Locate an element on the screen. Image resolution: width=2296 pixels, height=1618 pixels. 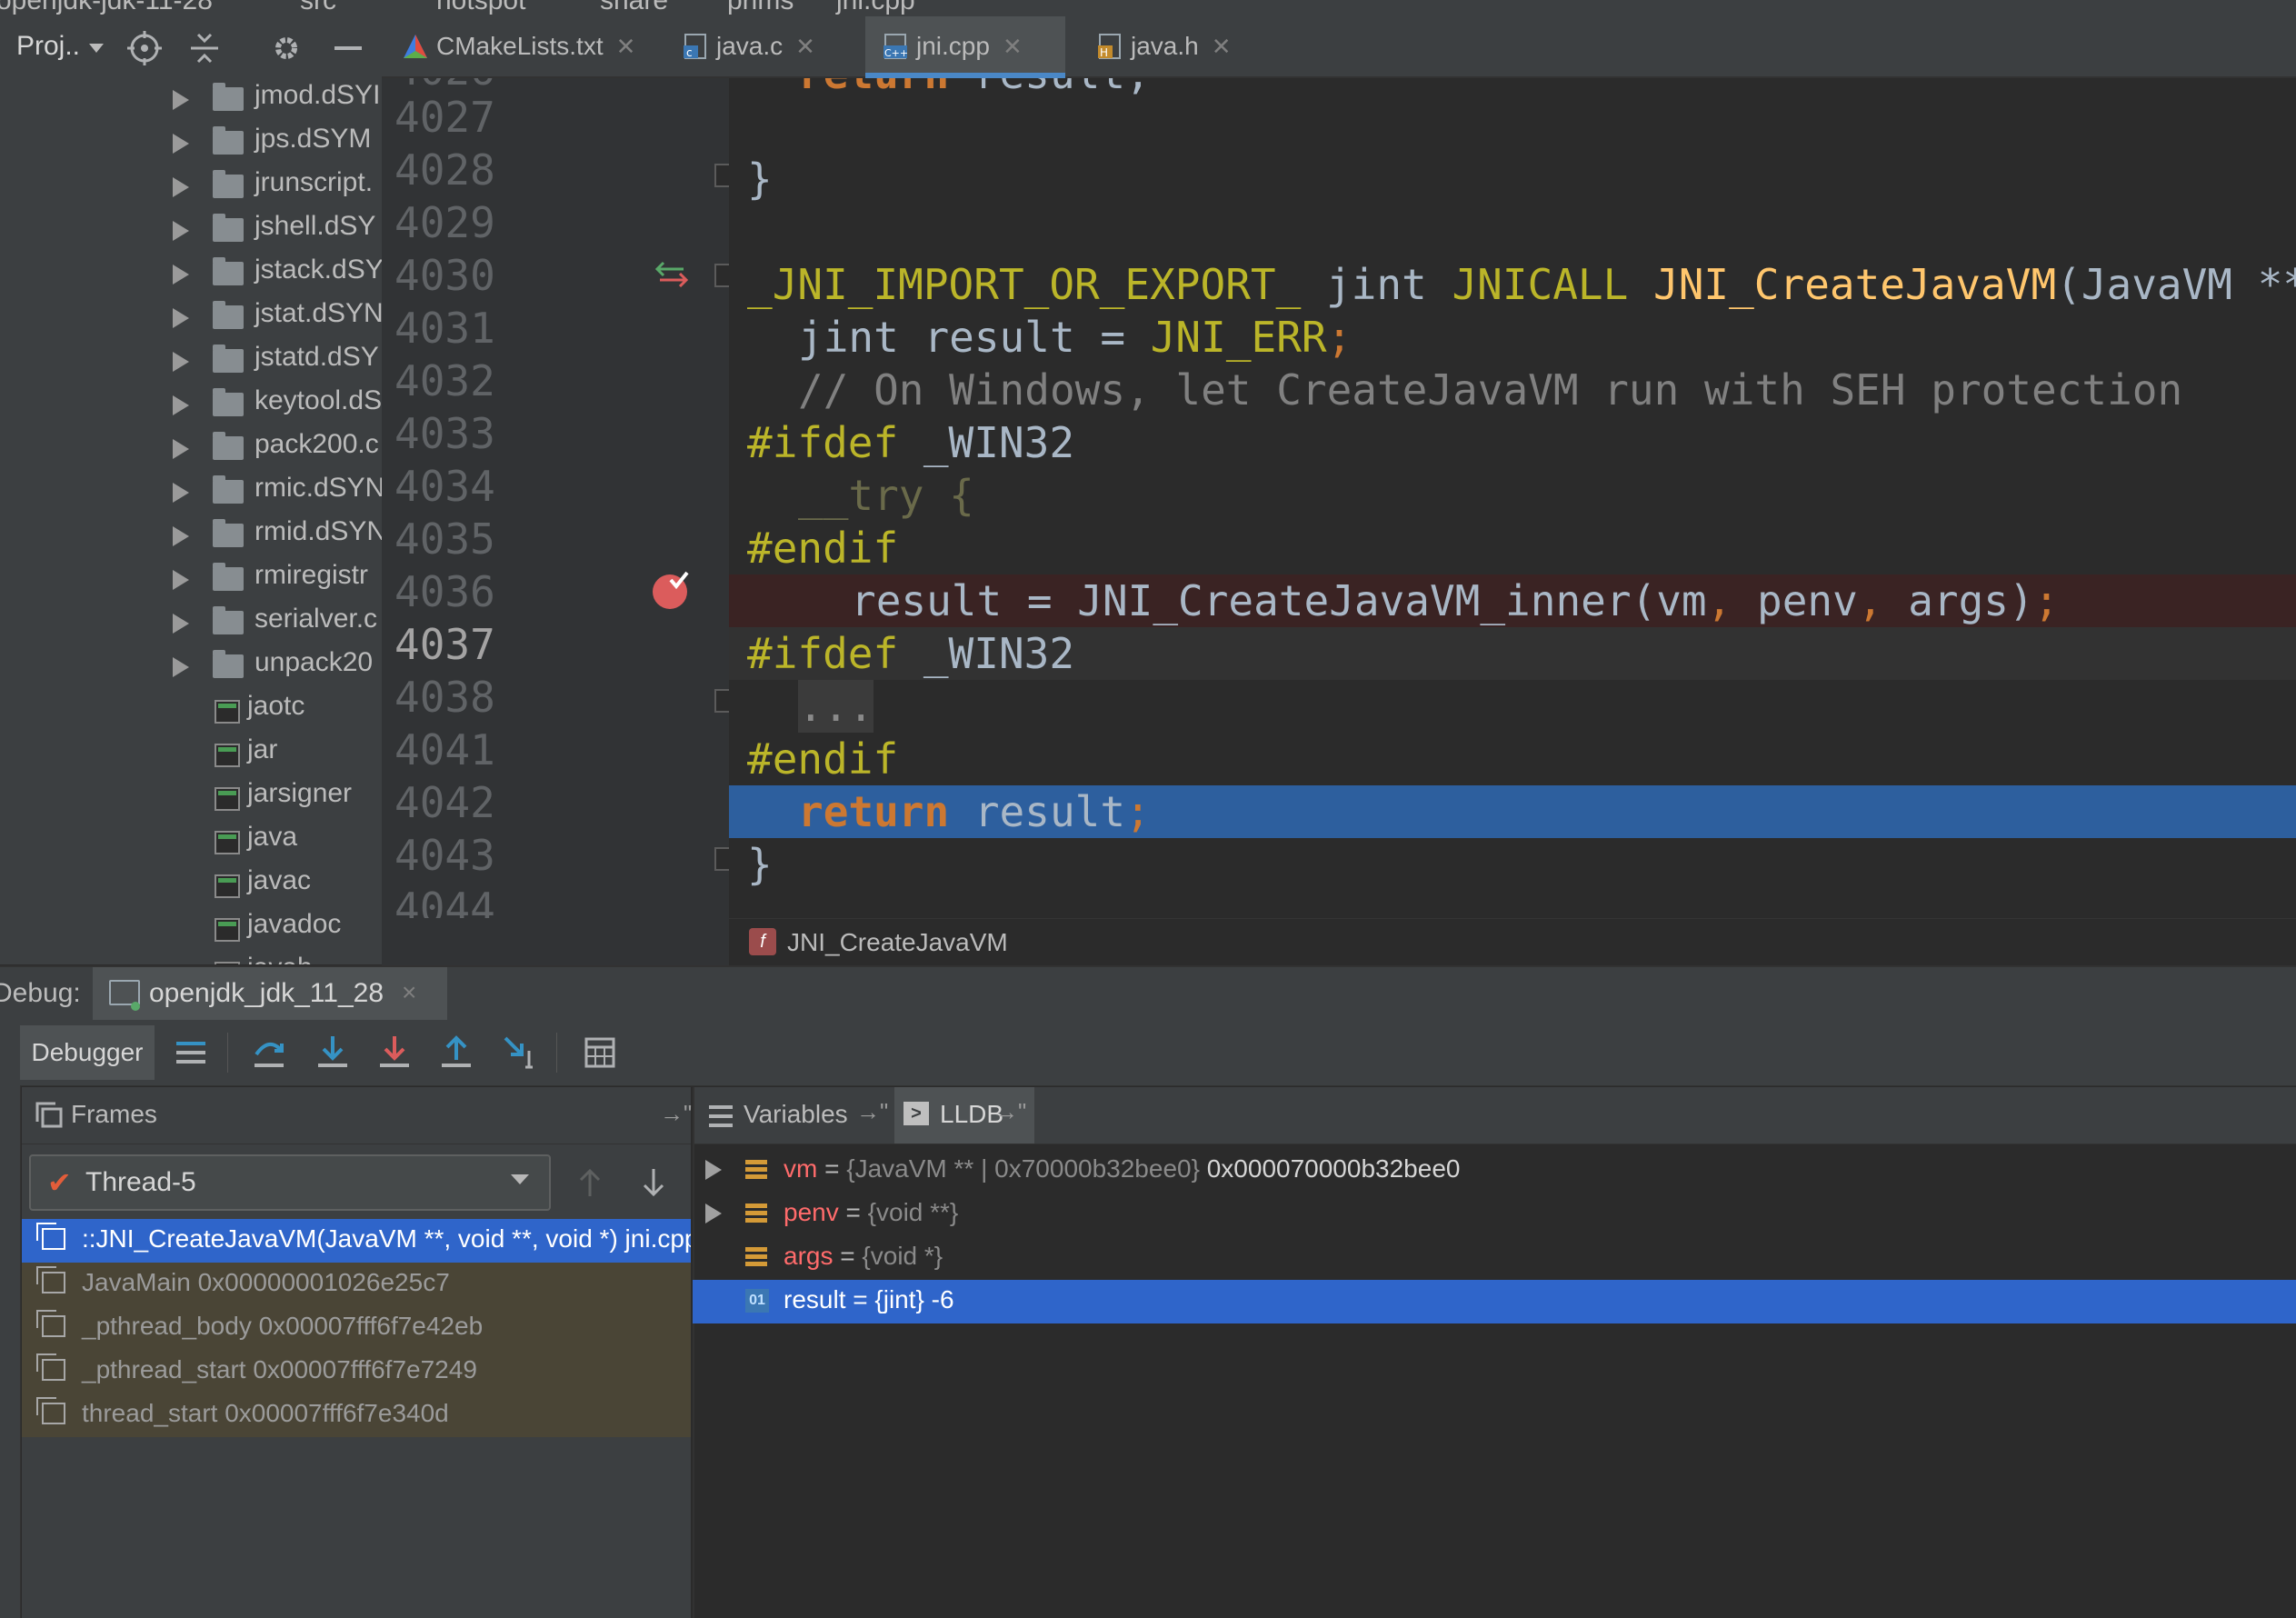
tree-folder: jshell.dSY is located at coordinates (191, 231).